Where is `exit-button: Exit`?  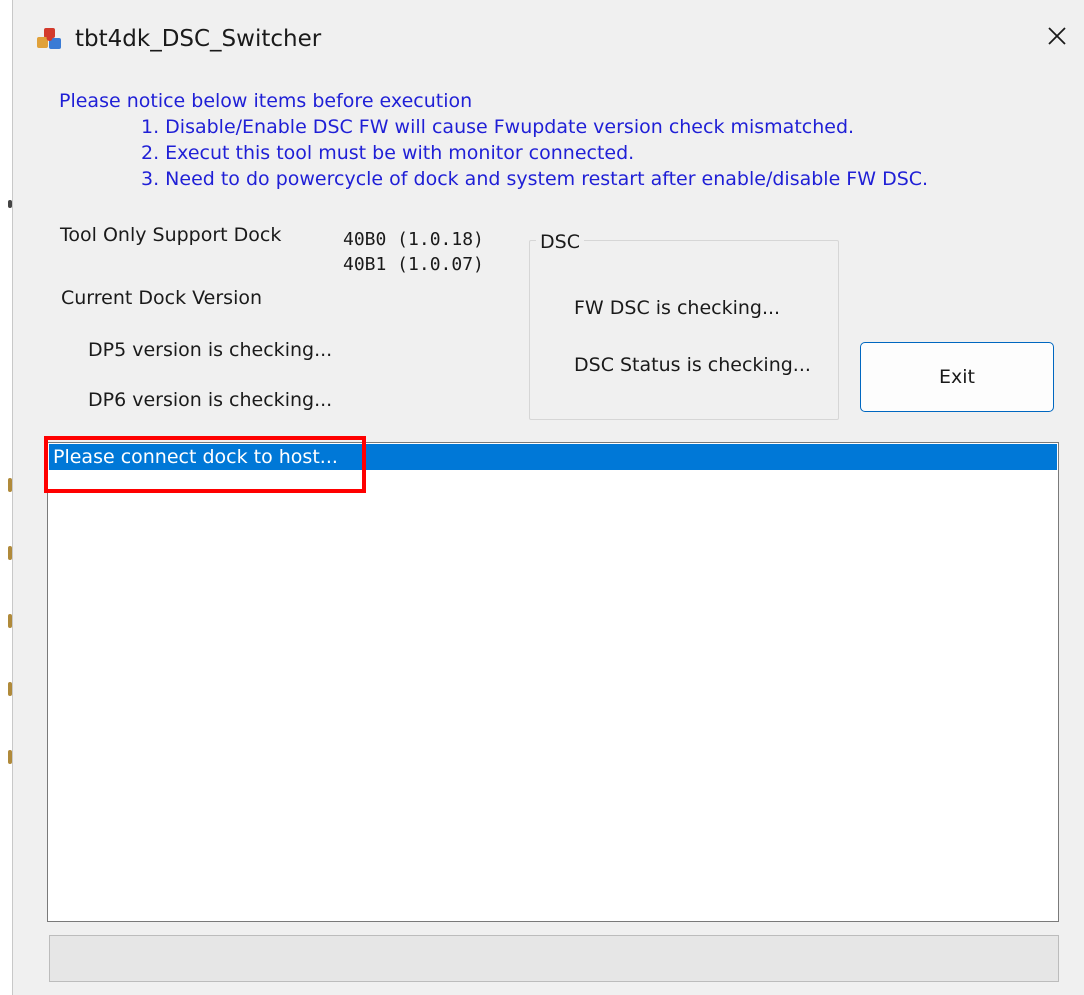
exit-button: Exit is located at coordinates (957, 377).